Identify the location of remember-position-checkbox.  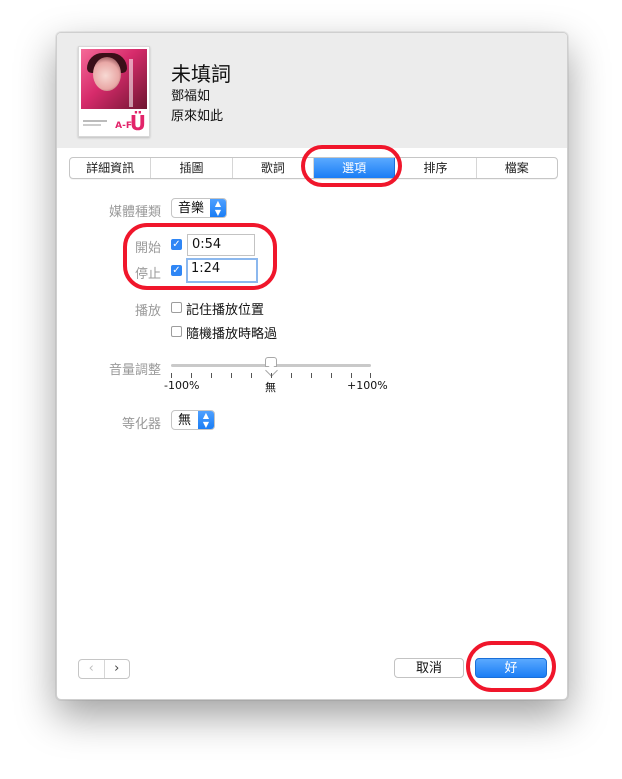
(176, 307).